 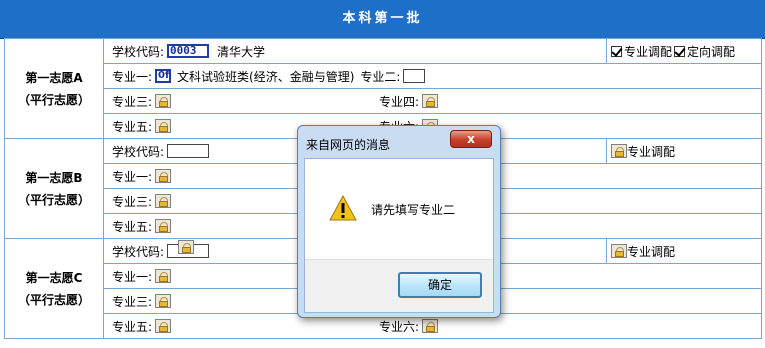 I want to click on major-adjust-label-a: 专业调配, so click(x=648, y=51).